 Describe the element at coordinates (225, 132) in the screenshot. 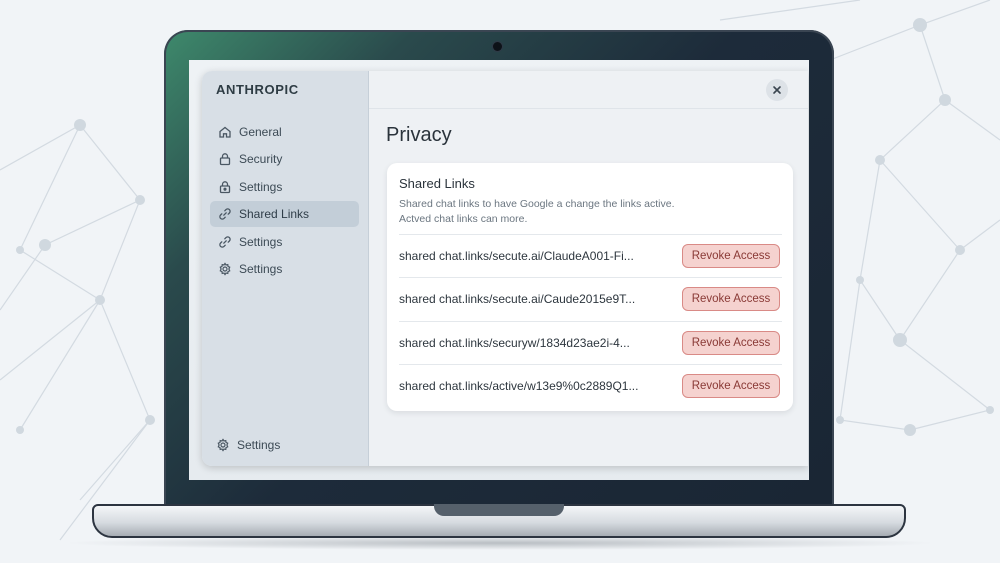

I see `home-icon` at that location.